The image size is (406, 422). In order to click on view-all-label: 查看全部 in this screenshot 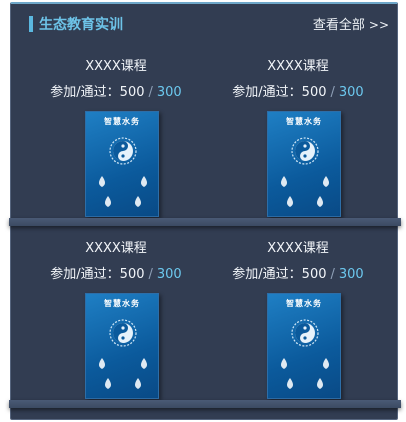, I will do `click(339, 25)`.